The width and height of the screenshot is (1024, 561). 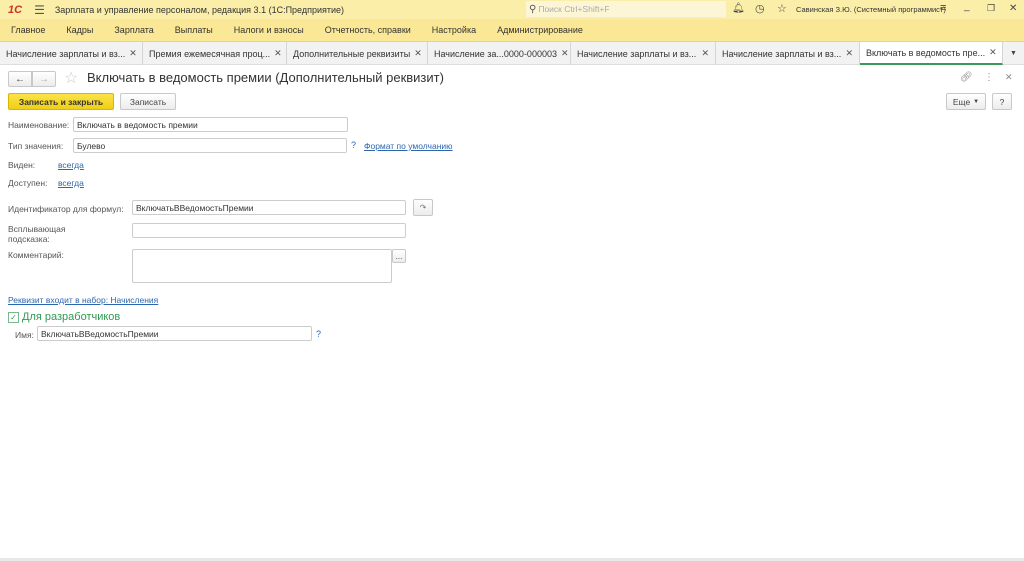 I want to click on available-label: Доступен:, so click(x=28, y=183).